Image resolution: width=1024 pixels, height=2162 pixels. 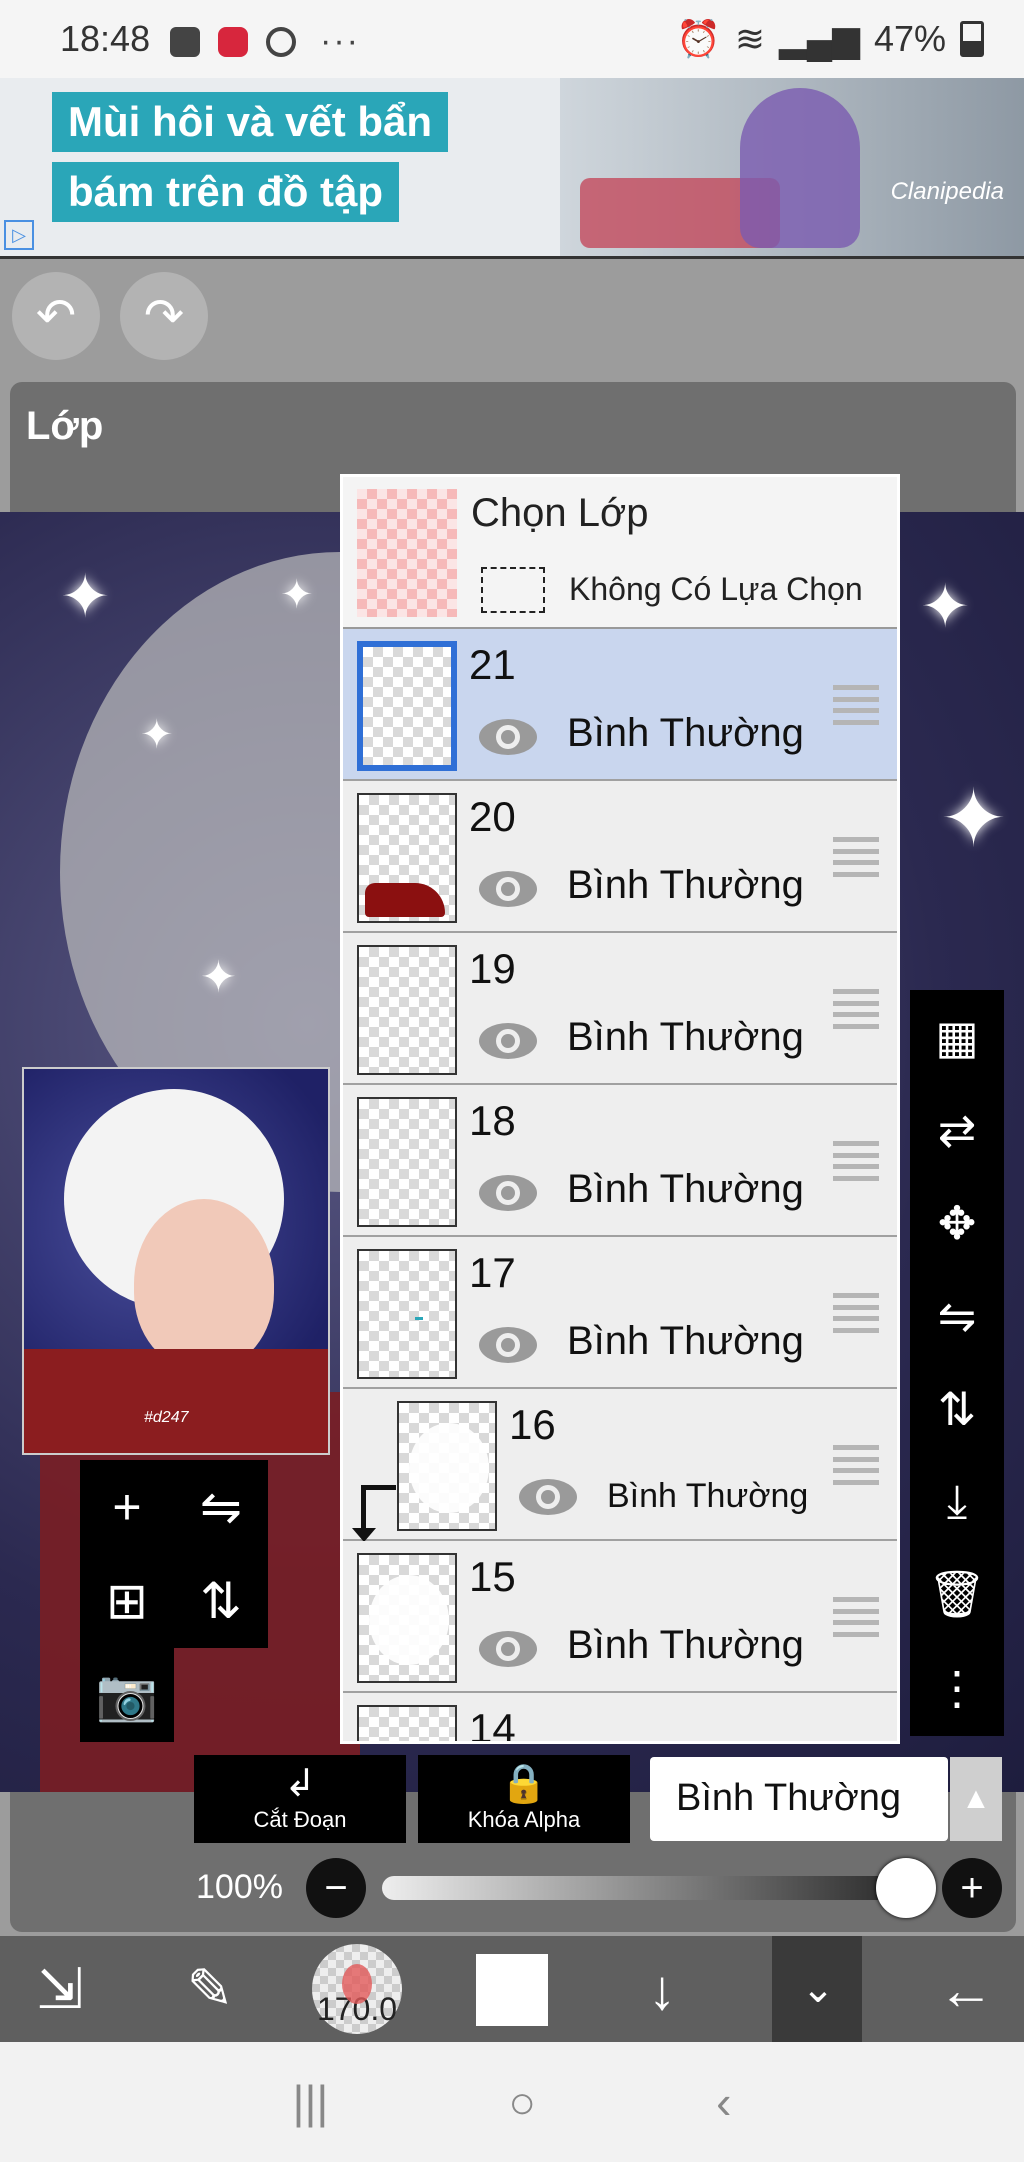 I want to click on chevron-down-icon: ⌄, so click(x=818, y=1989).